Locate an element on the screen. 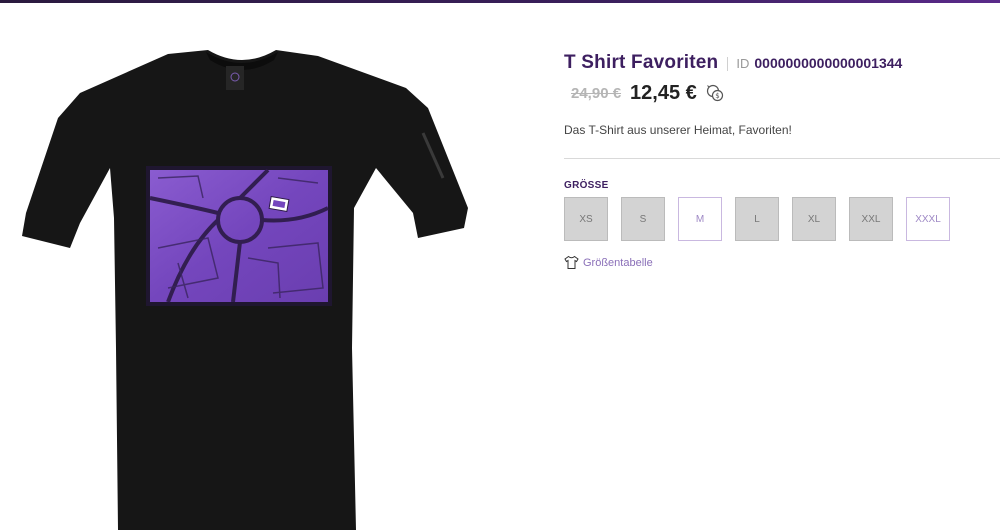  product-id-label: ID is located at coordinates (743, 63).